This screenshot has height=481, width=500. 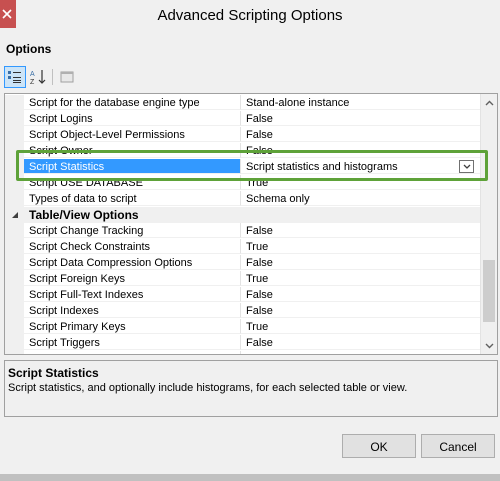 I want to click on property-row: Script Primary Keys True, so click(x=242, y=327).